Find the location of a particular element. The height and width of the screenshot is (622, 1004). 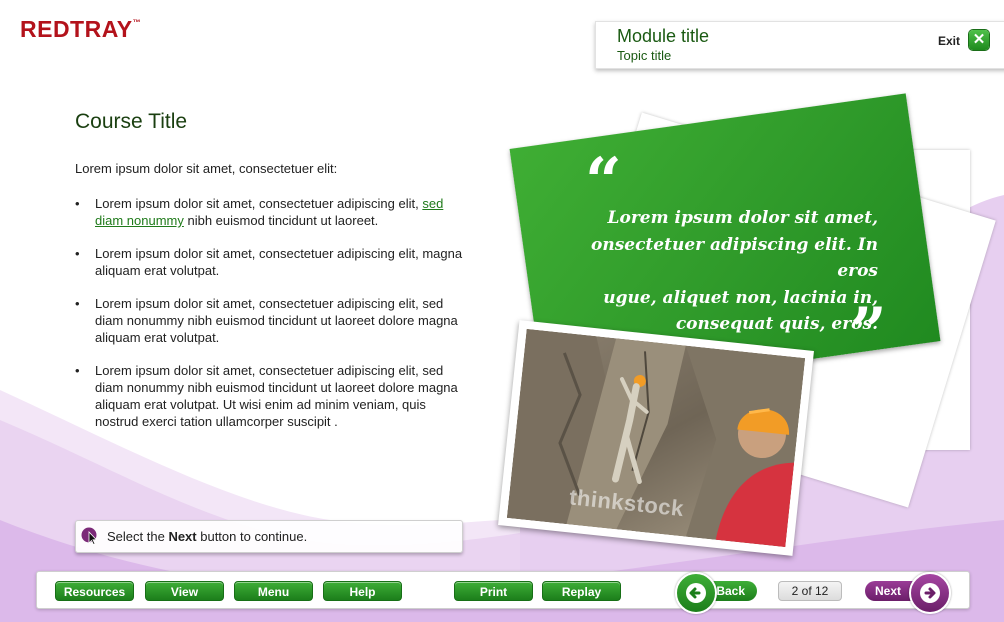

help-button: Help is located at coordinates (362, 591).